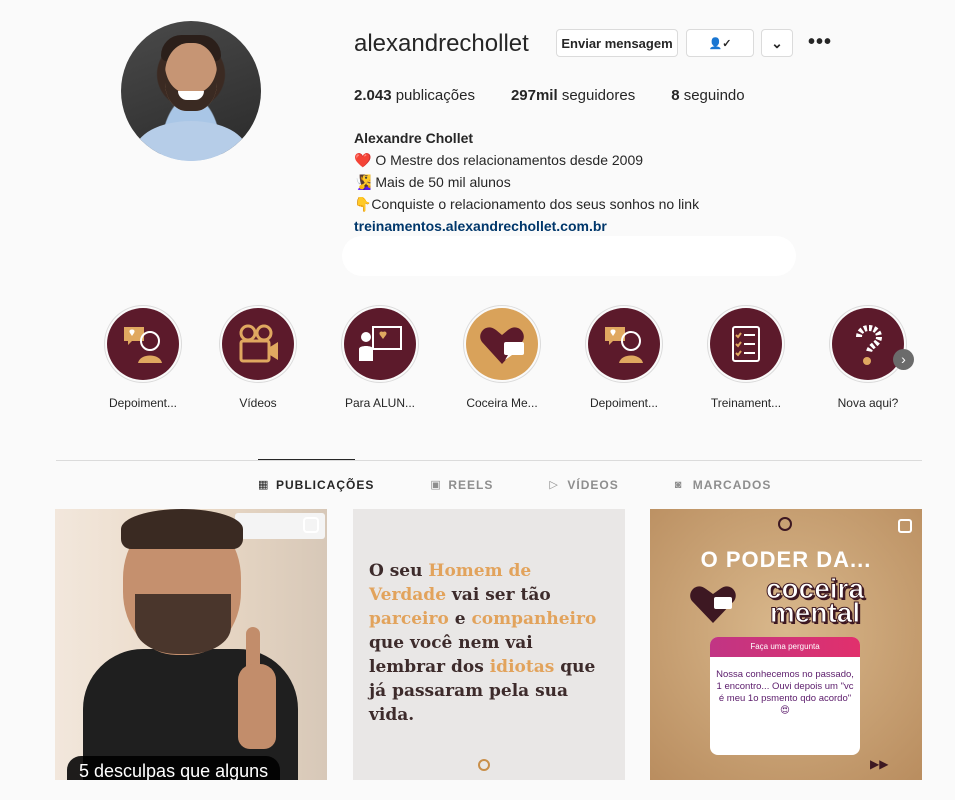  I want to click on tab-posts: ▦ PUBLICAÇÕES, so click(316, 485).